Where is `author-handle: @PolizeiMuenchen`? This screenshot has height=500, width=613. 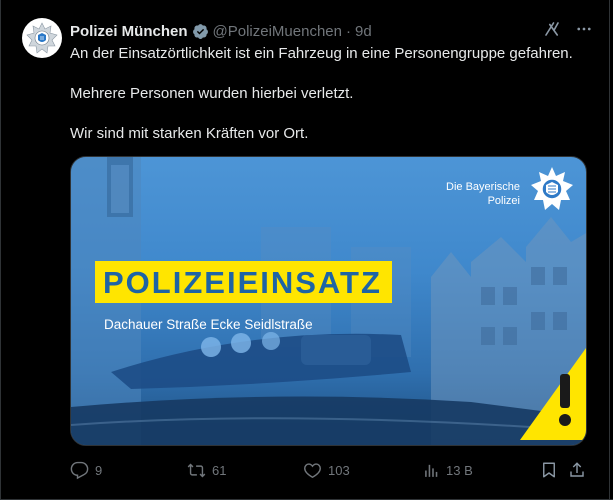
author-handle: @PolizeiMuenchen is located at coordinates (277, 31).